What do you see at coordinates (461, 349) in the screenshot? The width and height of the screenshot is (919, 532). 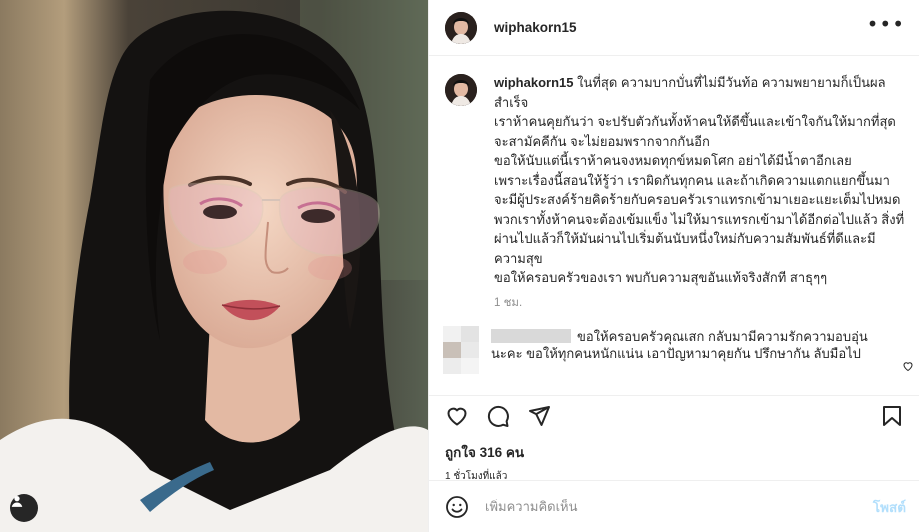 I see `commenter-avatar` at bounding box center [461, 349].